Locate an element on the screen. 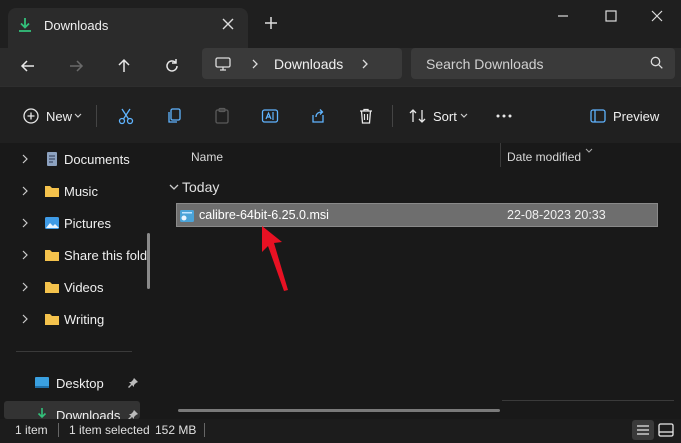 This screenshot has width=681, height=443. column-divider is located at coordinates (500, 155).